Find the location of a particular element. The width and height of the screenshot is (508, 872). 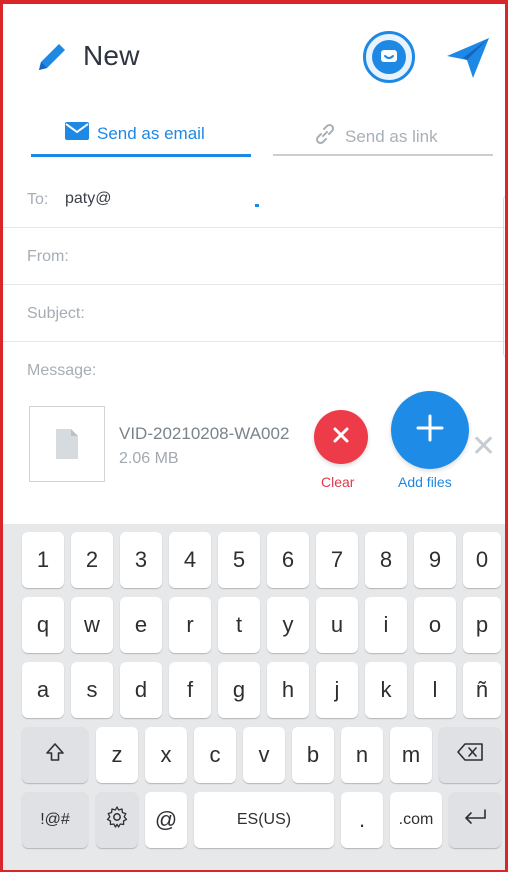

enter-icon is located at coordinates (475, 820).